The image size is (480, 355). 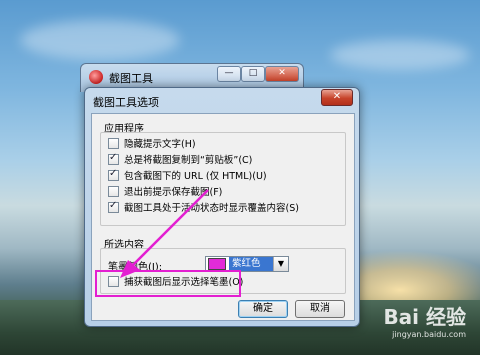 What do you see at coordinates (168, 283) in the screenshot?
I see `highlight-box` at bounding box center [168, 283].